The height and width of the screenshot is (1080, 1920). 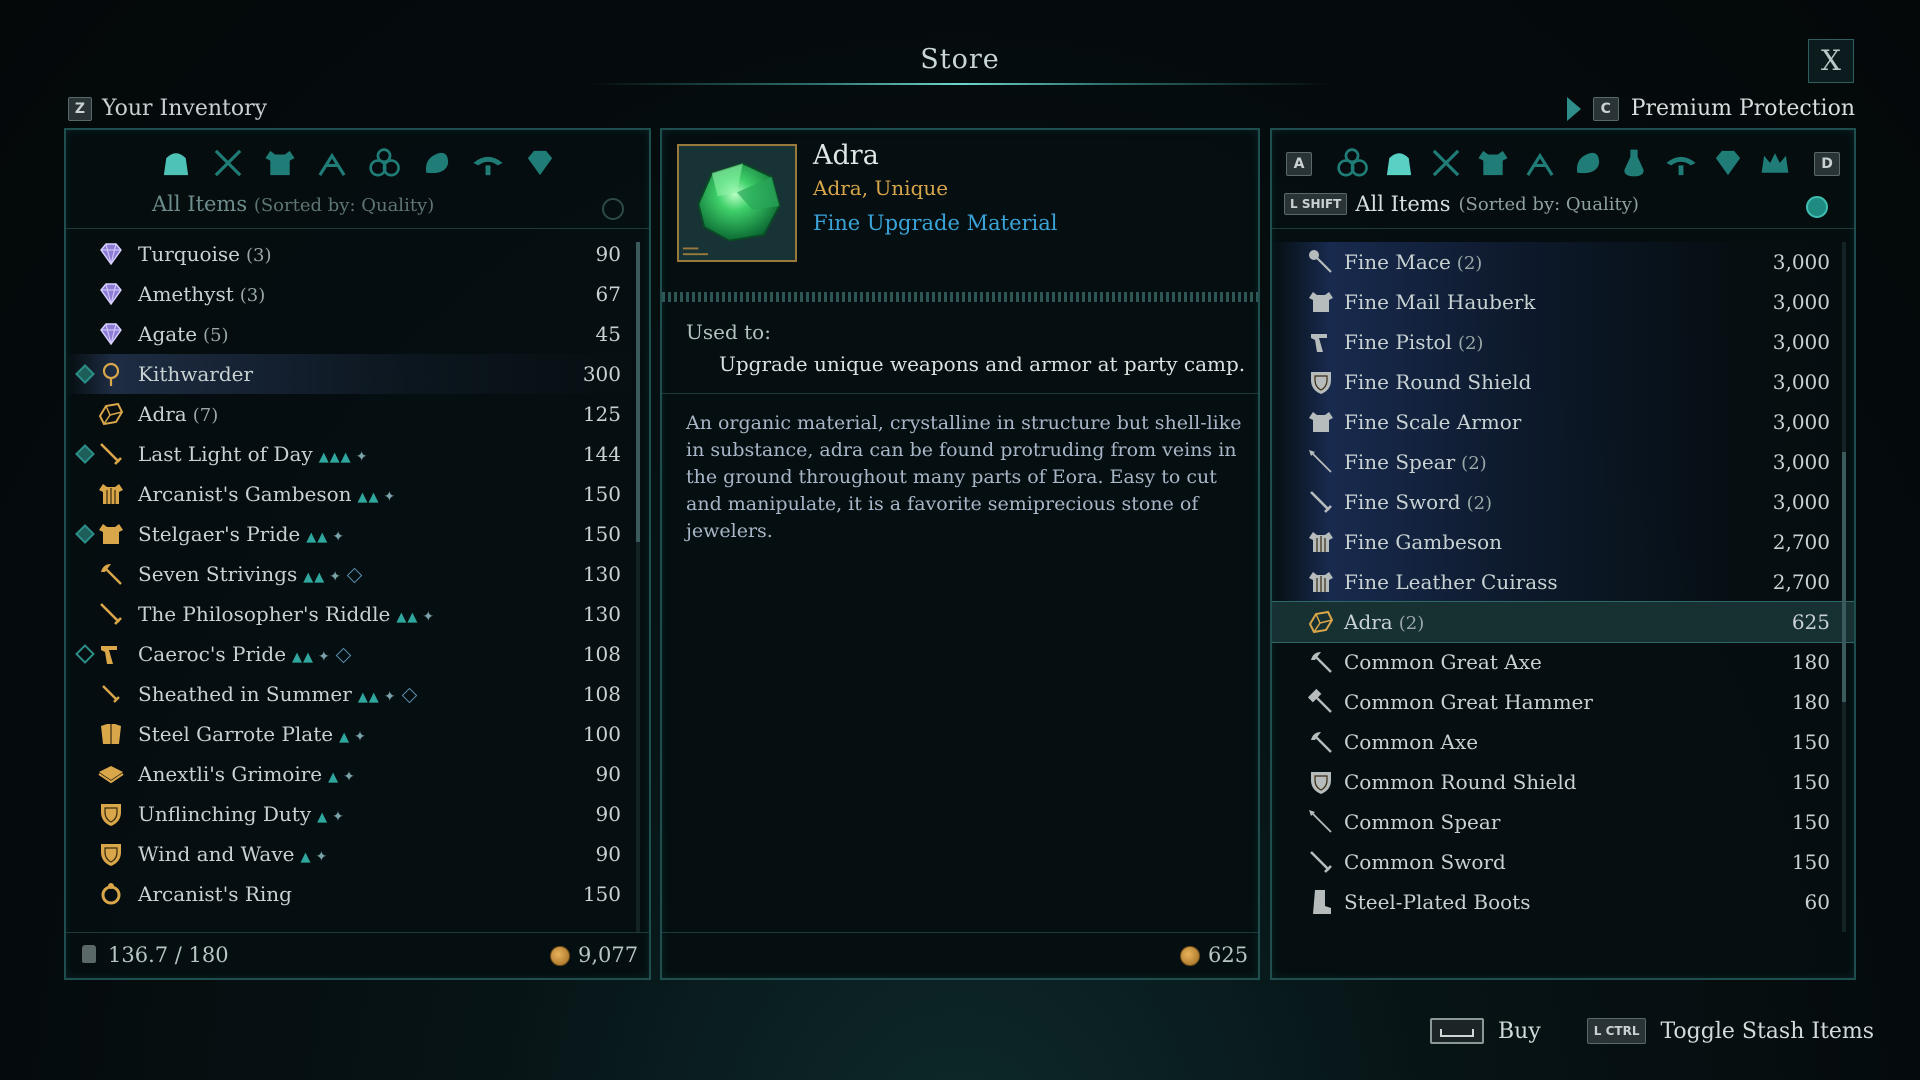 I want to click on item-subtitle: Adra, Unique, so click(x=881, y=188).